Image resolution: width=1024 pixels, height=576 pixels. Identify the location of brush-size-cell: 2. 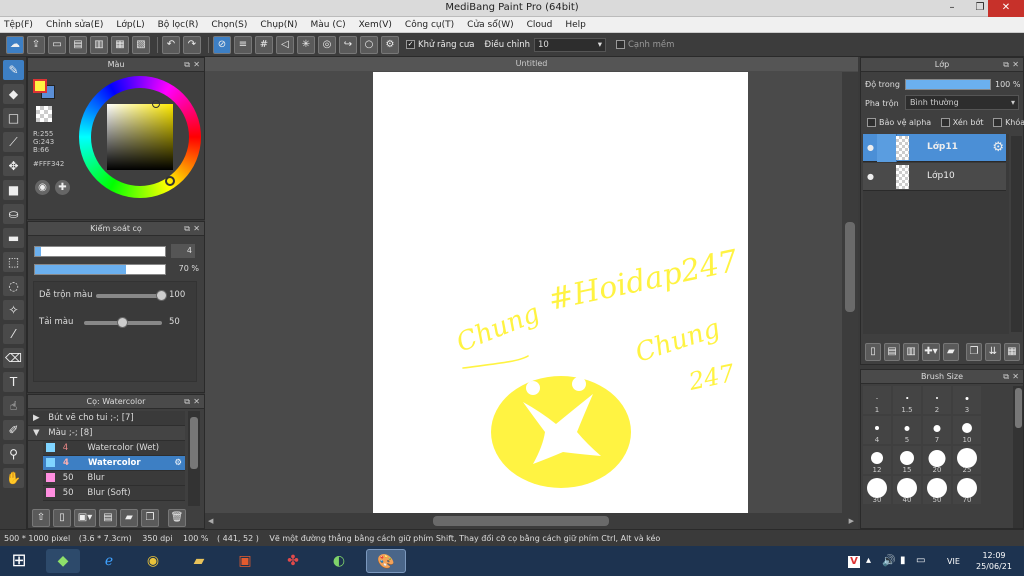
(937, 400).